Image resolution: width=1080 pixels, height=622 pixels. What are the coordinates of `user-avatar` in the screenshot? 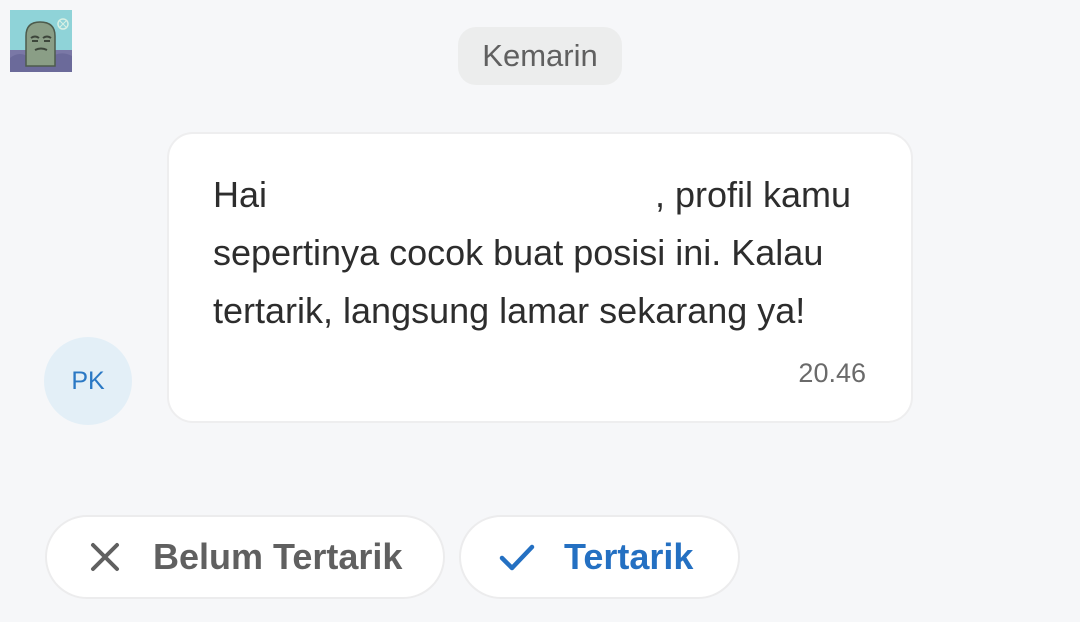 It's located at (41, 41).